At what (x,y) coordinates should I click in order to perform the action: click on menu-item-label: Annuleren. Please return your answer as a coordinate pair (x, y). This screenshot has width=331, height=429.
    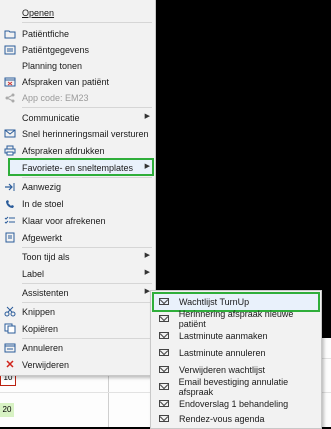
    Looking at the image, I should click on (43, 347).